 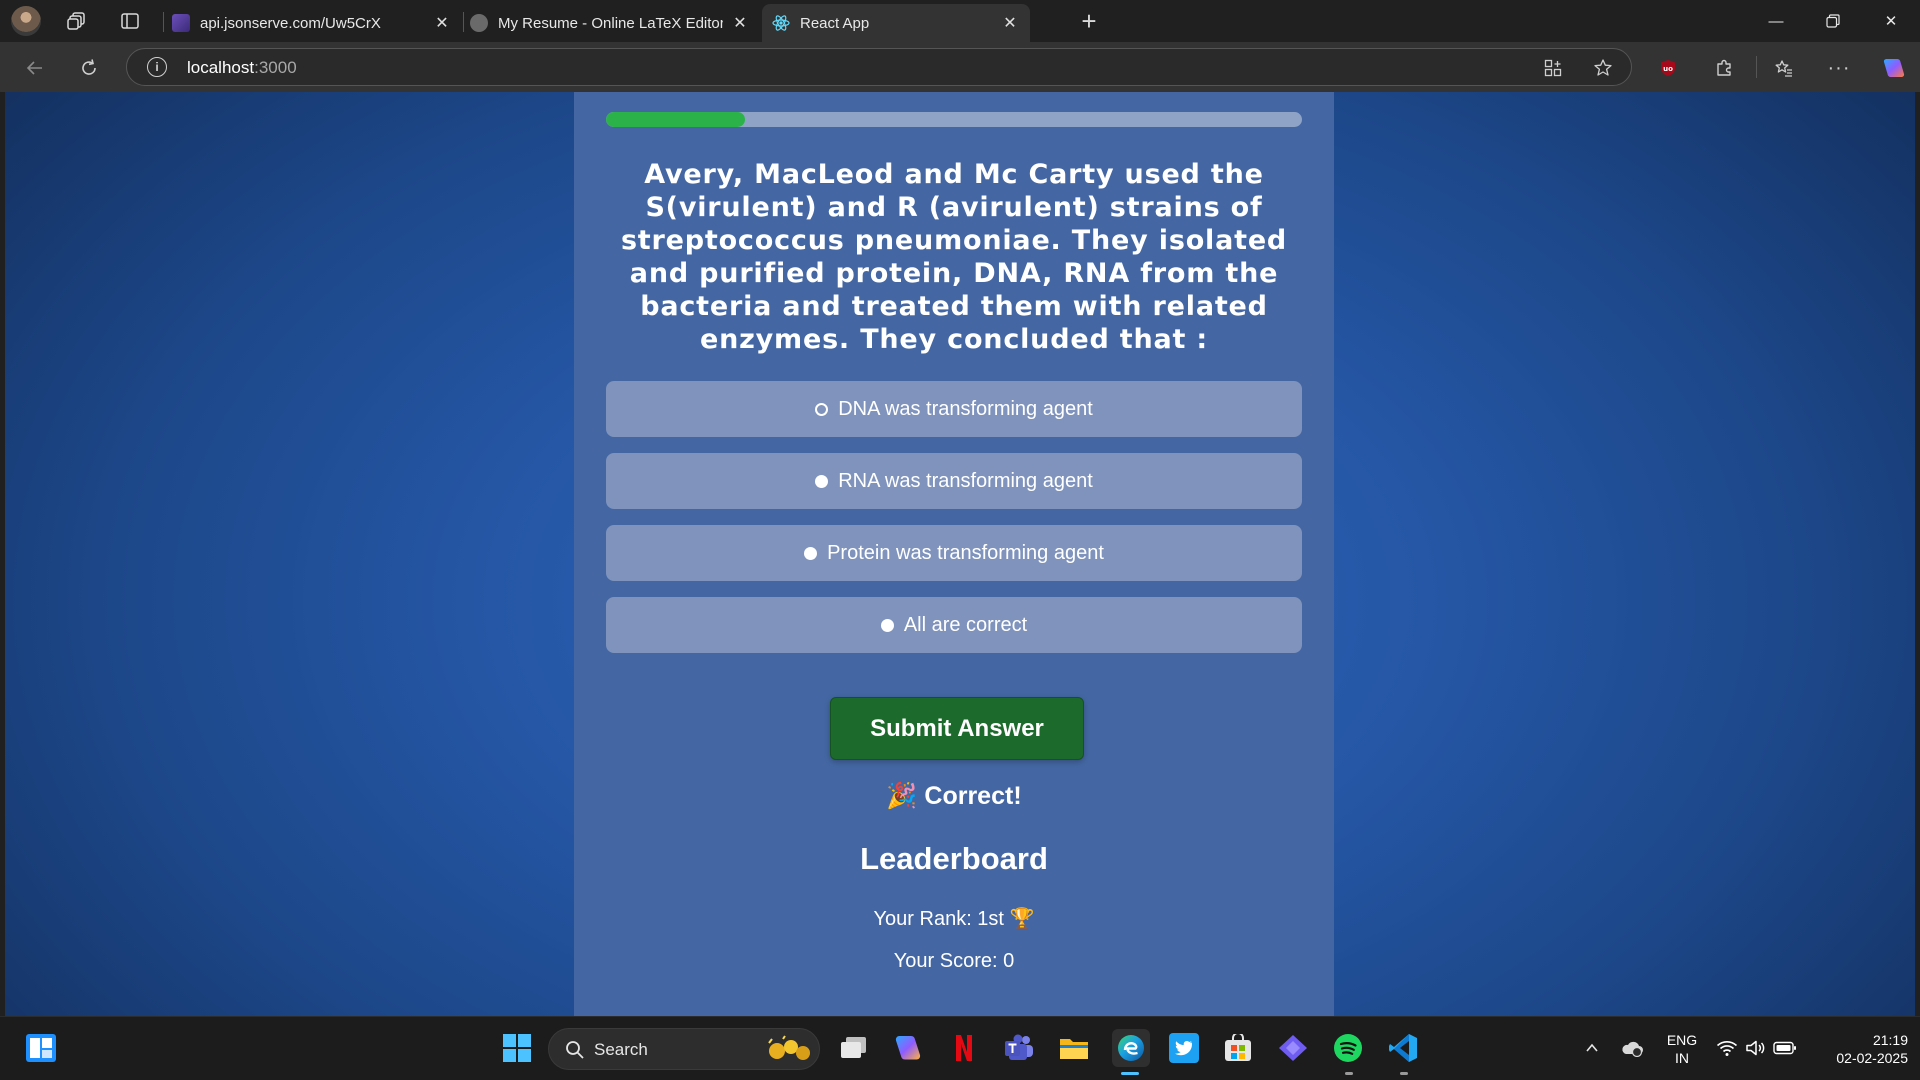 What do you see at coordinates (1682, 1049) in the screenshot?
I see `input-language-indicator: ENG IN` at bounding box center [1682, 1049].